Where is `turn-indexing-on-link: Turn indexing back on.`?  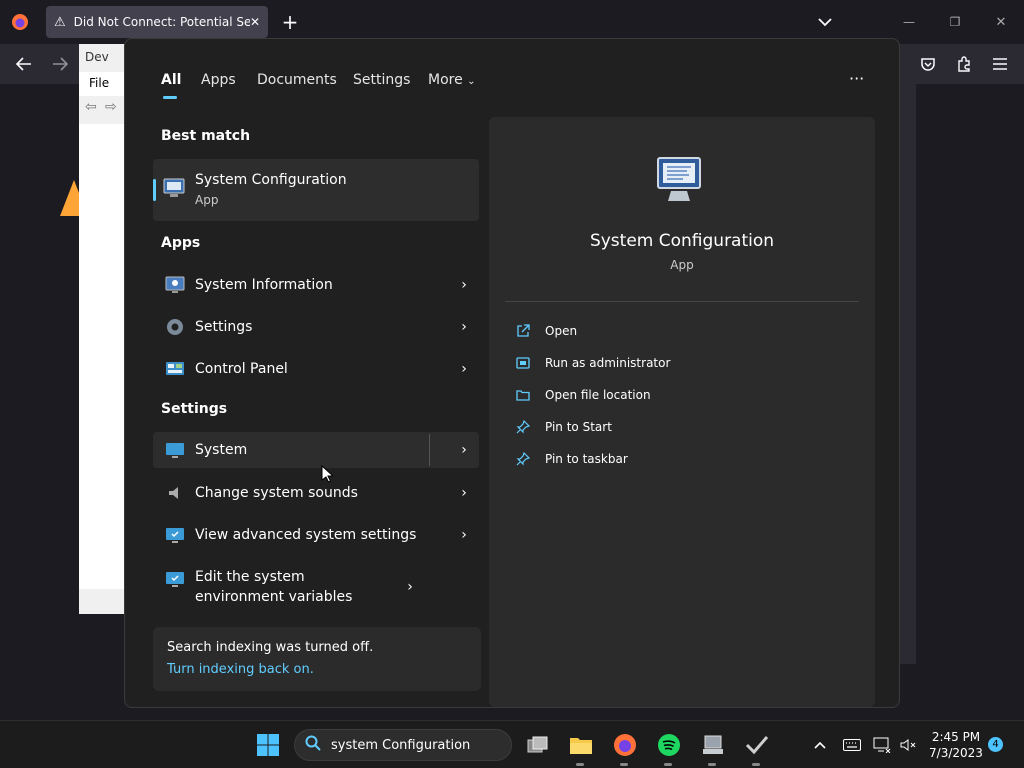 turn-indexing-on-link: Turn indexing back on. is located at coordinates (240, 669).